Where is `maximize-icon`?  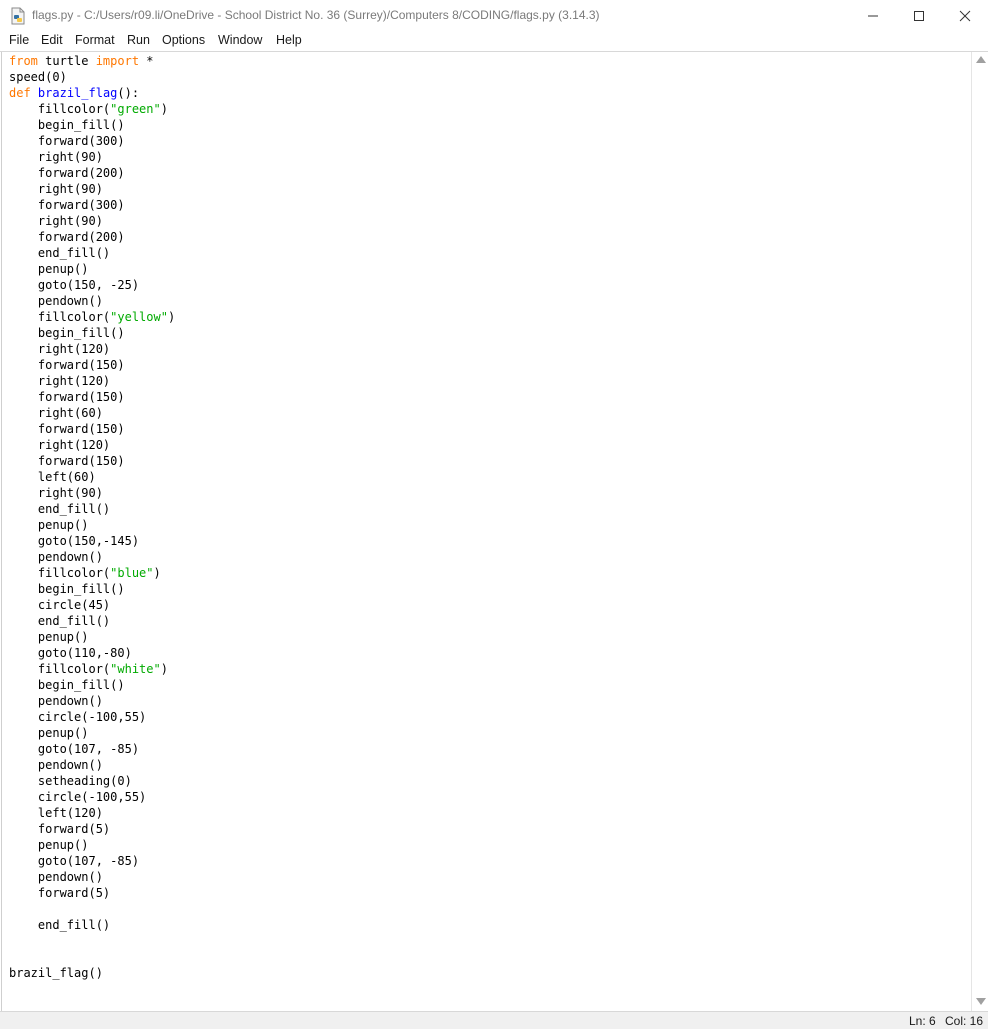 maximize-icon is located at coordinates (919, 16).